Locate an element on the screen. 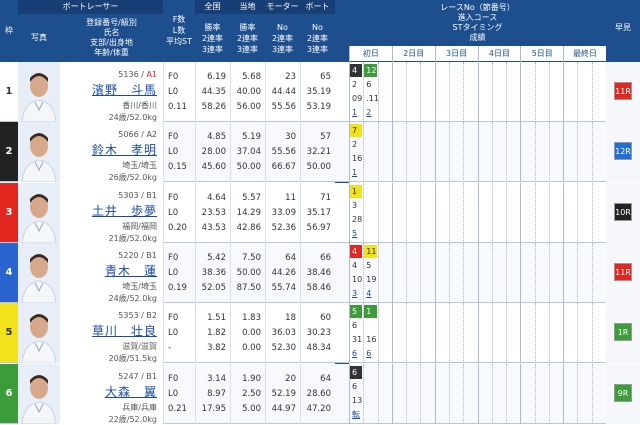 This screenshot has height=425, width=640. day-header: 最終日 is located at coordinates (584, 54).